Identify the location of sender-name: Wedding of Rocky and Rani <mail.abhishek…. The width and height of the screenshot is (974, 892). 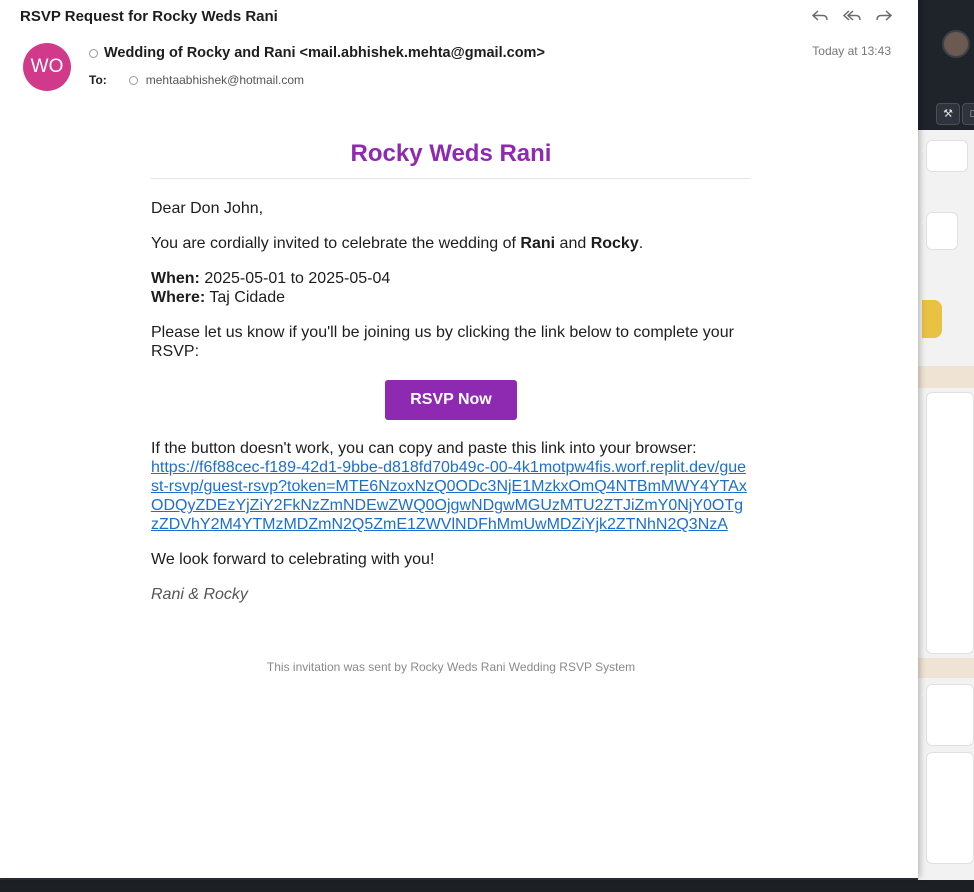
(324, 53).